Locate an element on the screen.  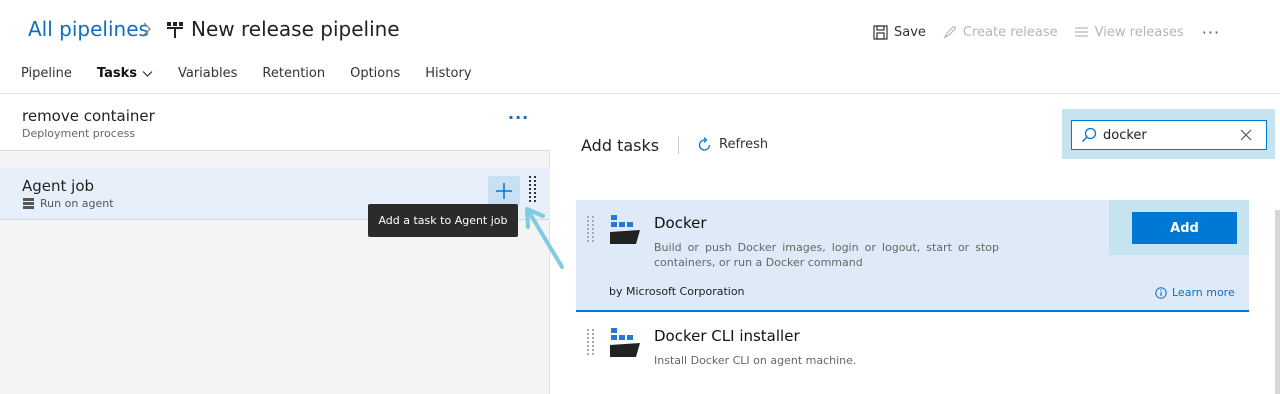
view-releases-button: View releases is located at coordinates (1129, 32).